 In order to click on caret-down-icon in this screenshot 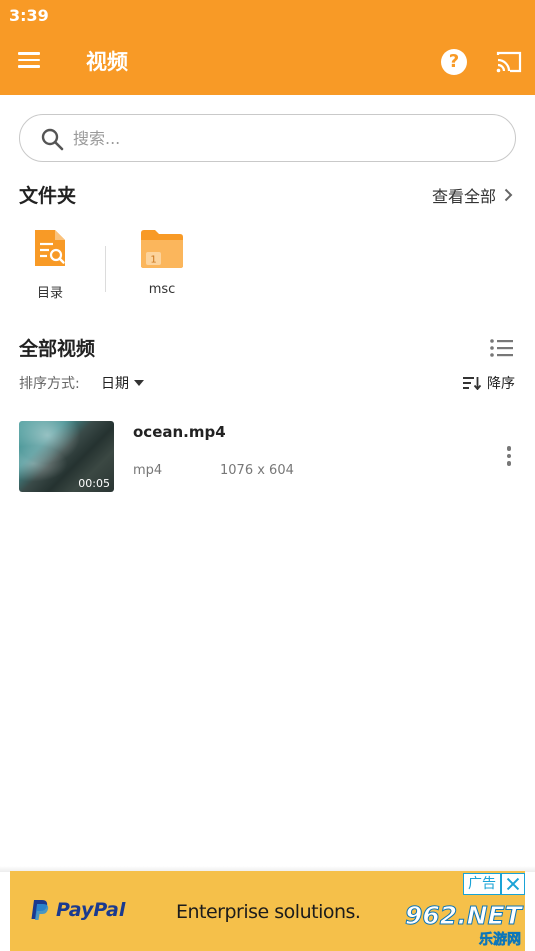, I will do `click(139, 383)`.